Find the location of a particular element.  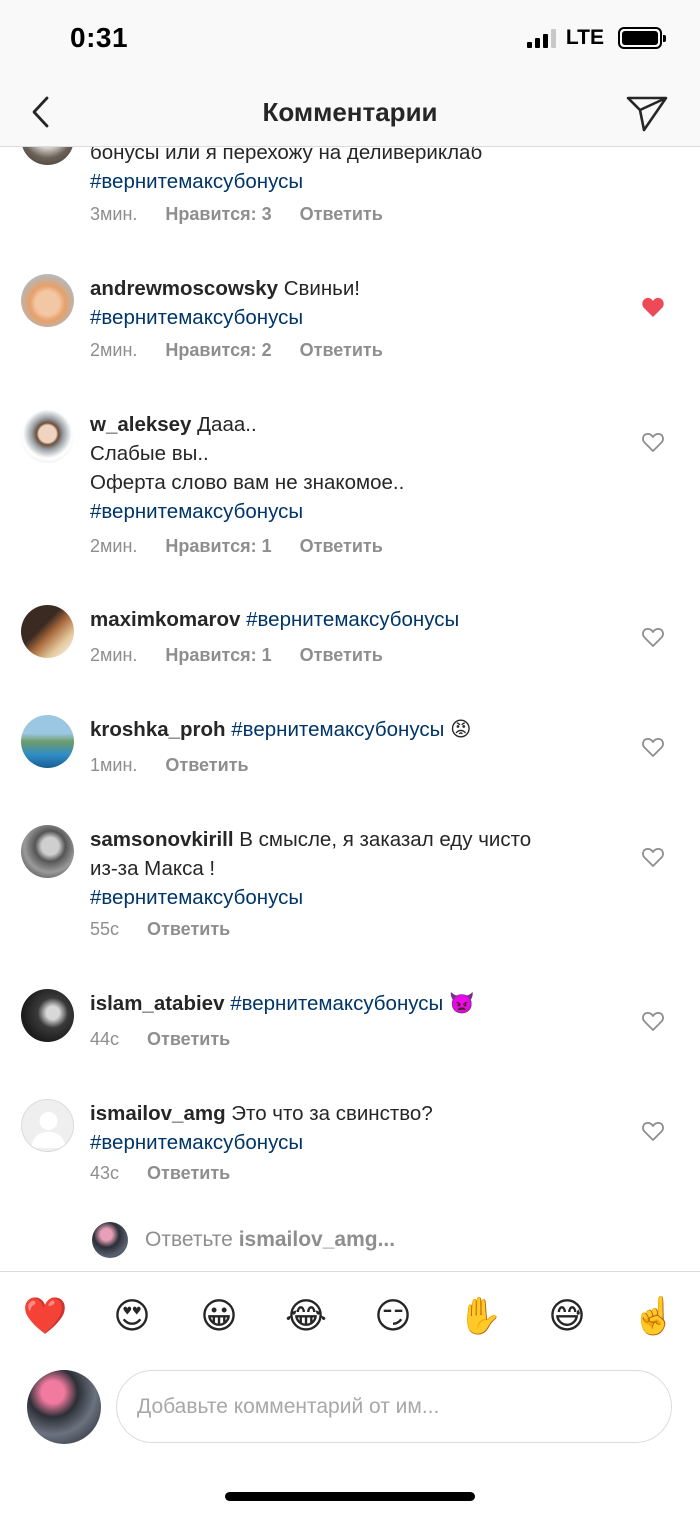

index-pointing-up-emoji: ☝️ is located at coordinates (654, 1317).